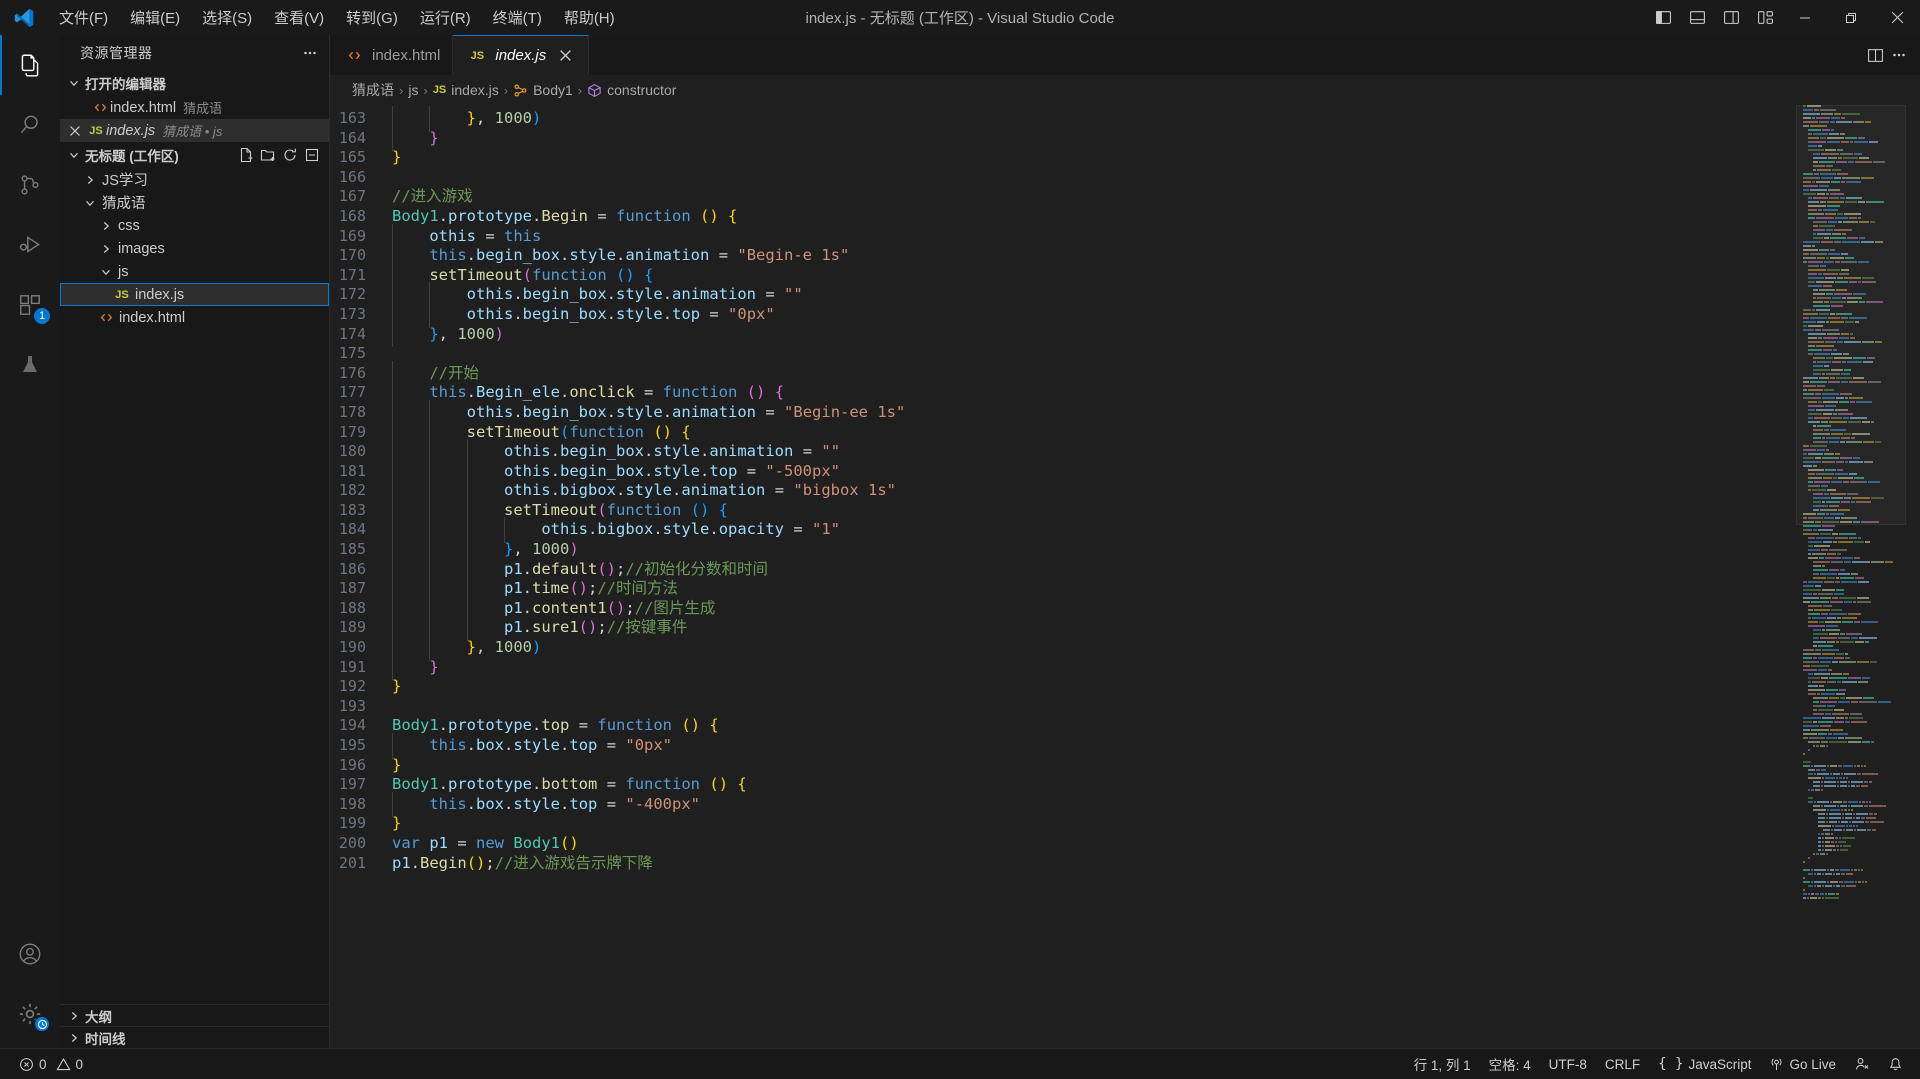 This screenshot has width=1920, height=1079. Describe the element at coordinates (1063, 236) in the screenshot. I see `code-line: 169 othis = this` at that location.